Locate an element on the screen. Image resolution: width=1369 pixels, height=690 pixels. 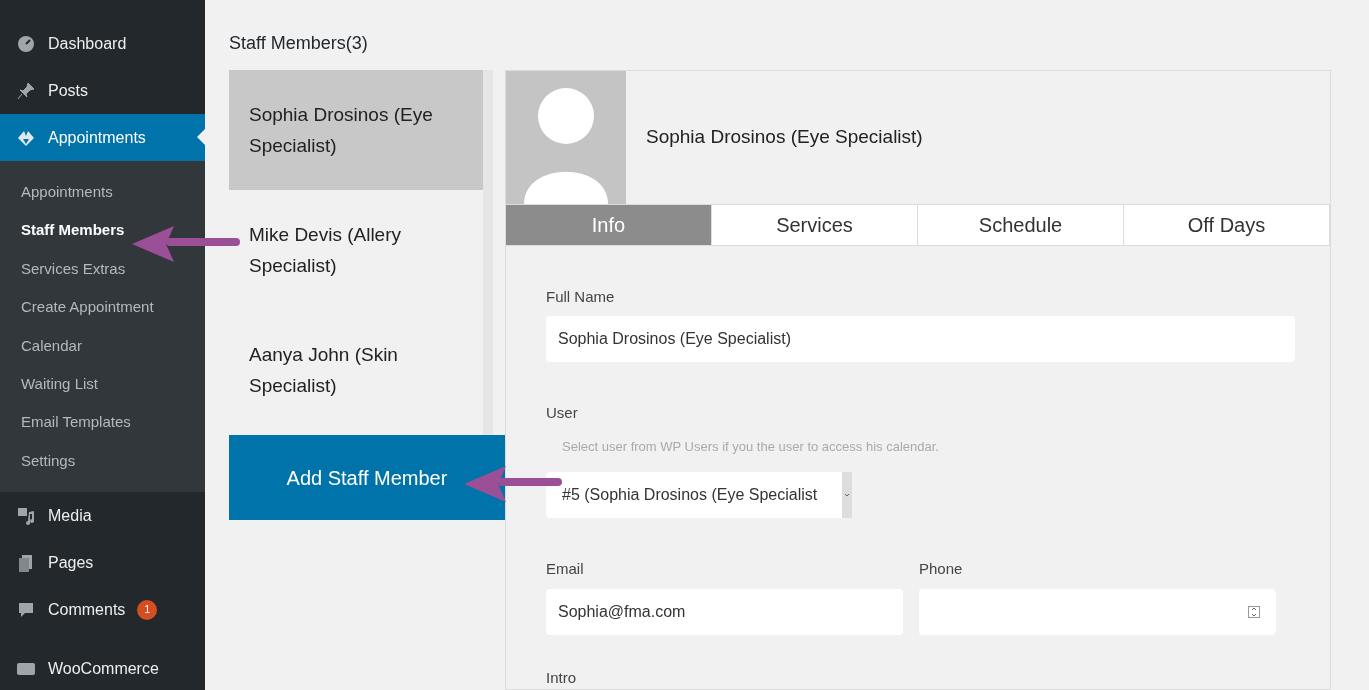
menu-item: Media is located at coordinates (102, 516).